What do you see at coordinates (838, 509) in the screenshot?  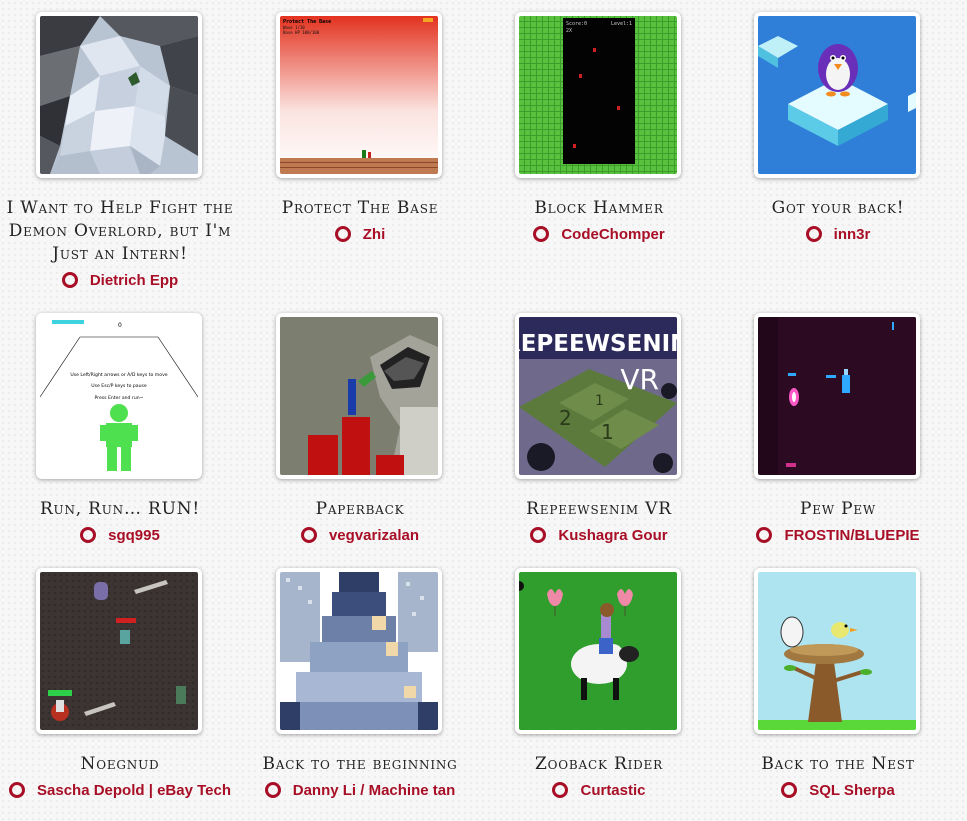 I see `game-title: Pew Pew` at bounding box center [838, 509].